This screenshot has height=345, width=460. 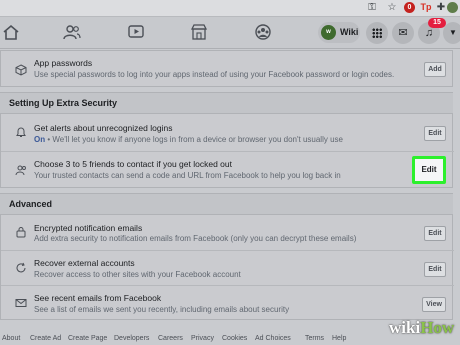 I want to click on status-on: On, so click(x=40, y=139).